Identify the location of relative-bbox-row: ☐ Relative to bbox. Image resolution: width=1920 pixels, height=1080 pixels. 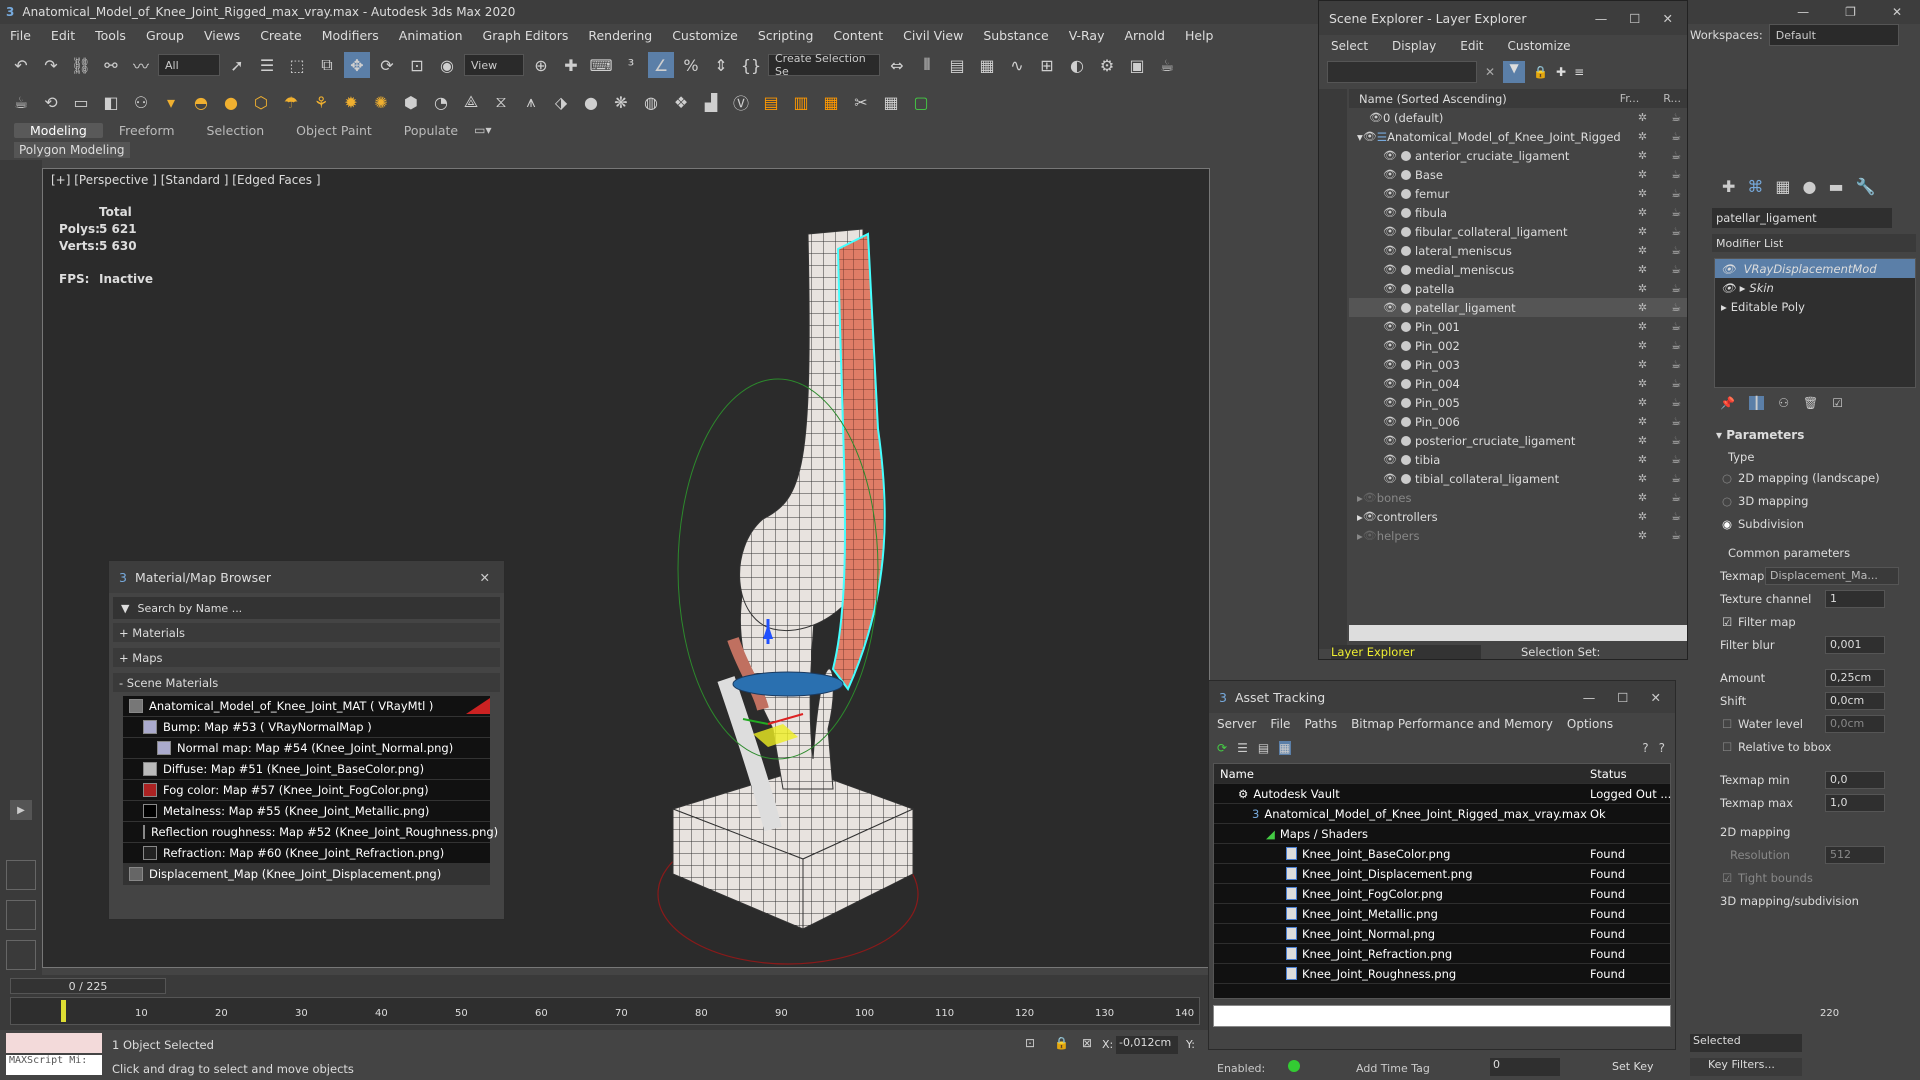
(1815, 746).